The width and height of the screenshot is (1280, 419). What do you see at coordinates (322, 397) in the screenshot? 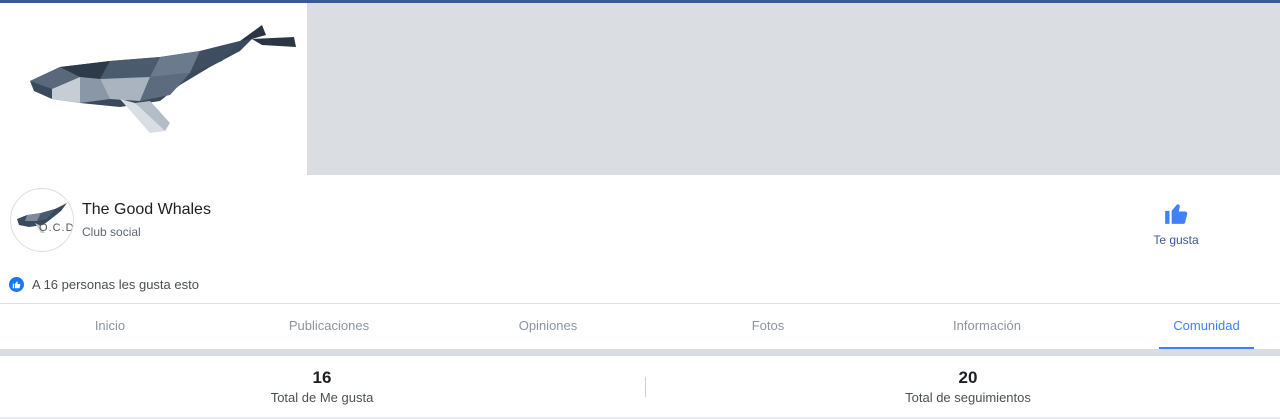
I see `total-likes-label: Total de Me gusta` at bounding box center [322, 397].